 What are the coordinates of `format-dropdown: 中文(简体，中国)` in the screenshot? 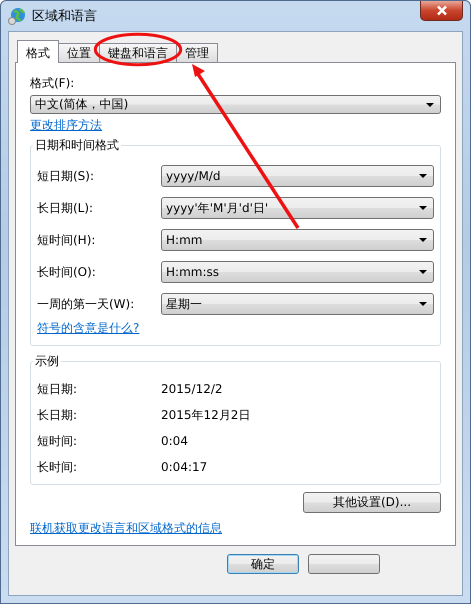 It's located at (235, 104).